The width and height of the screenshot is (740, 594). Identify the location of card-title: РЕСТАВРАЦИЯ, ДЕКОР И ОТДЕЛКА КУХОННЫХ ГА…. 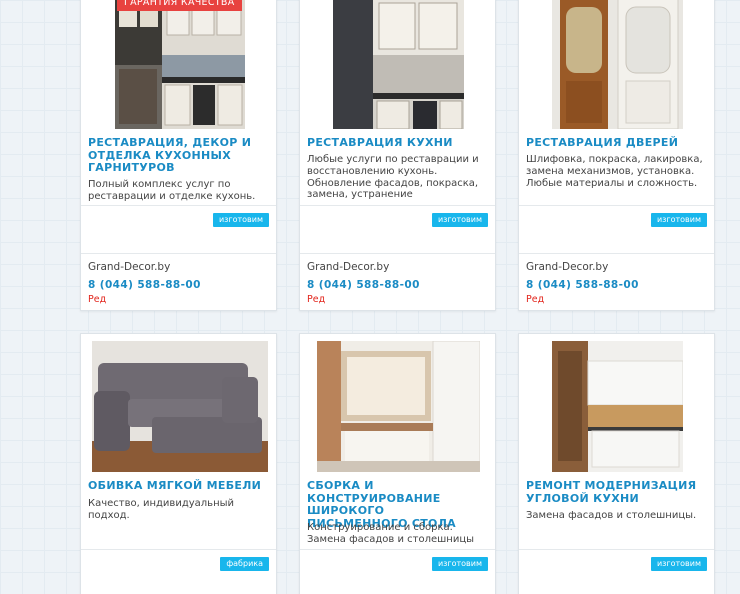
(179, 155).